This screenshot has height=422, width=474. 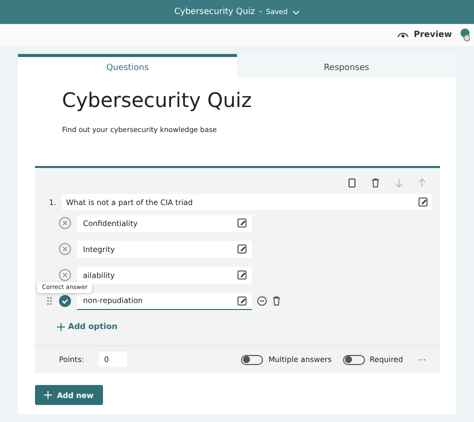 I want to click on tab: Responses, so click(x=346, y=66).